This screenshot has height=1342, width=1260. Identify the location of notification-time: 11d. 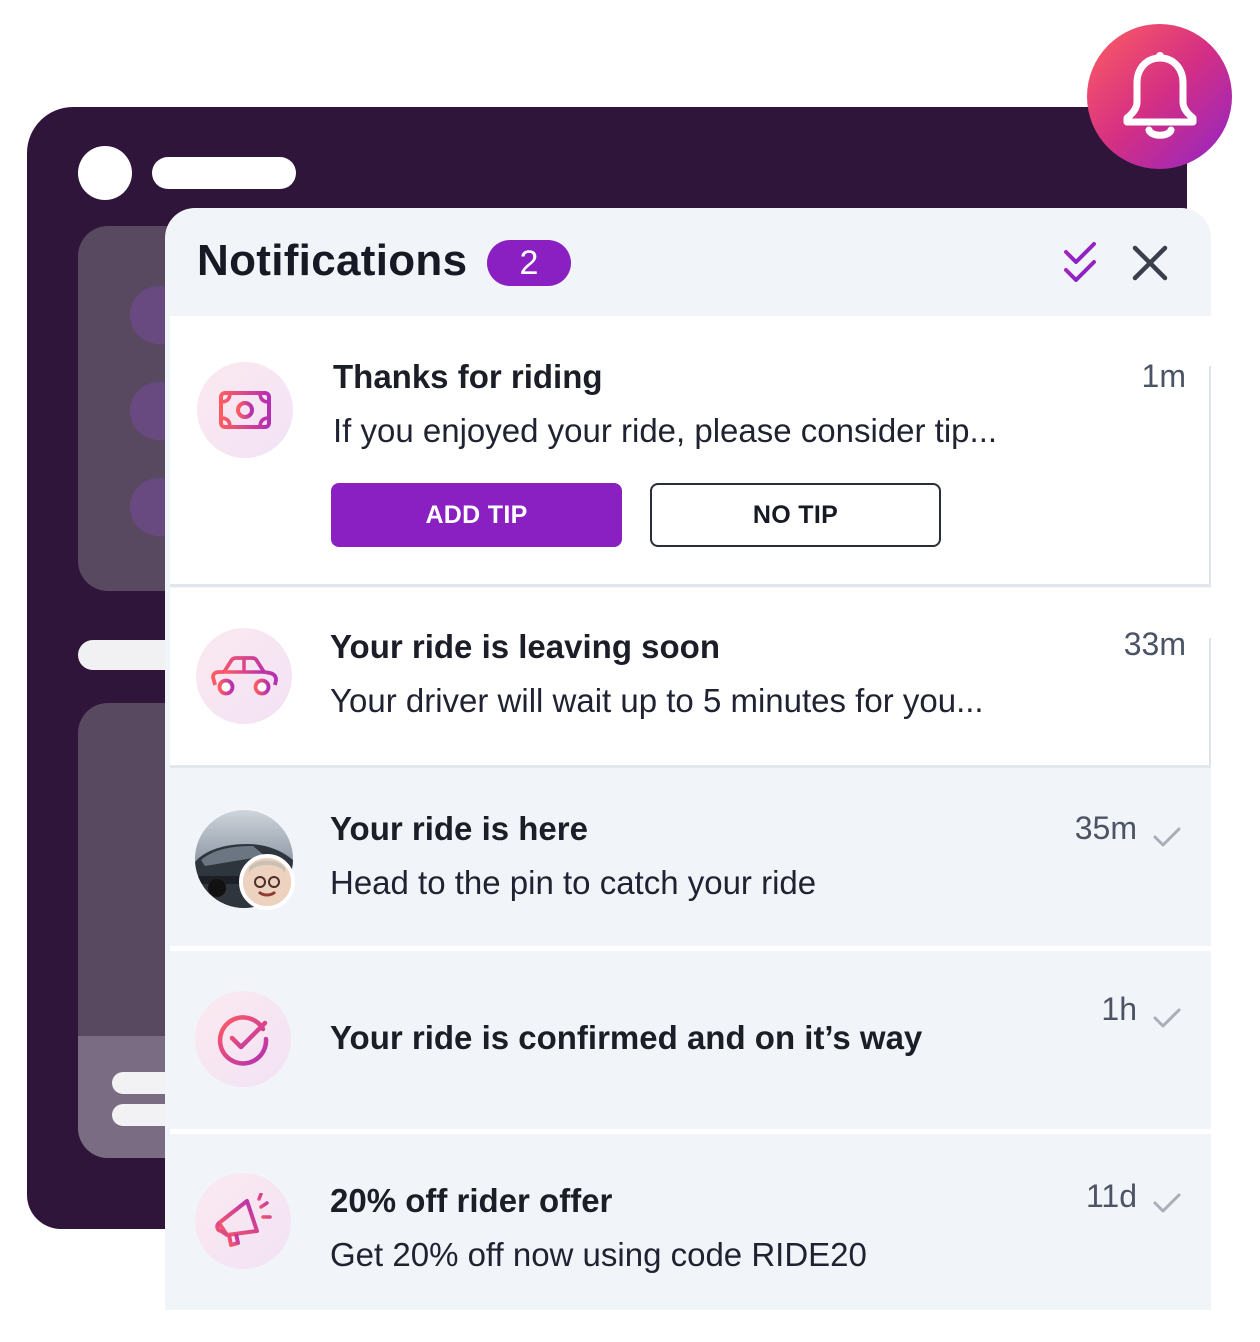
(1111, 1196).